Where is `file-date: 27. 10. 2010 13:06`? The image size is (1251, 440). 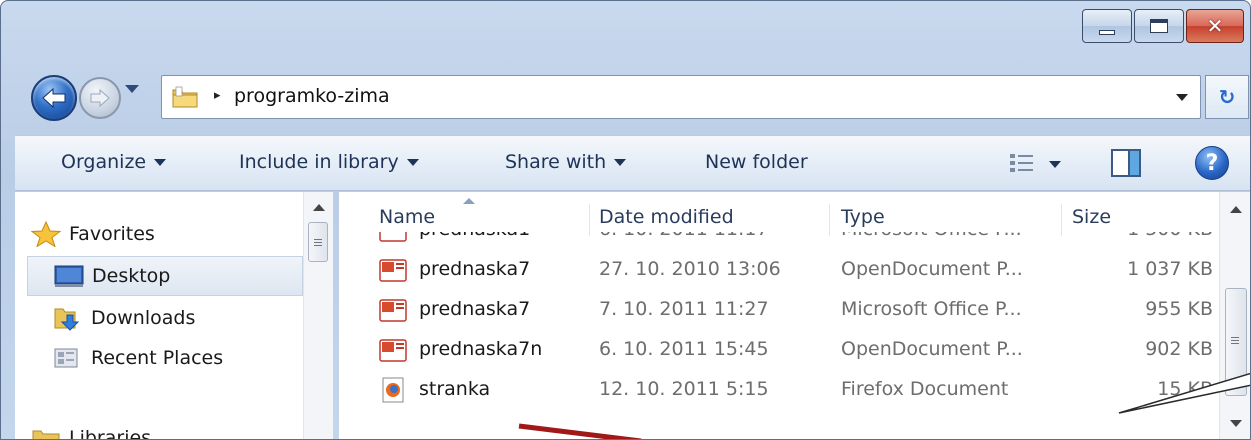
file-date: 27. 10. 2010 13:06 is located at coordinates (690, 269).